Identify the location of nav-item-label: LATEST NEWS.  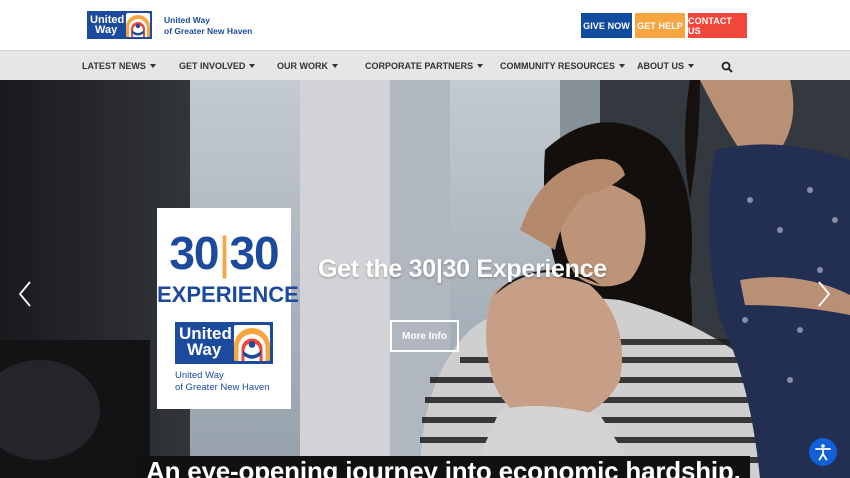
(114, 66).